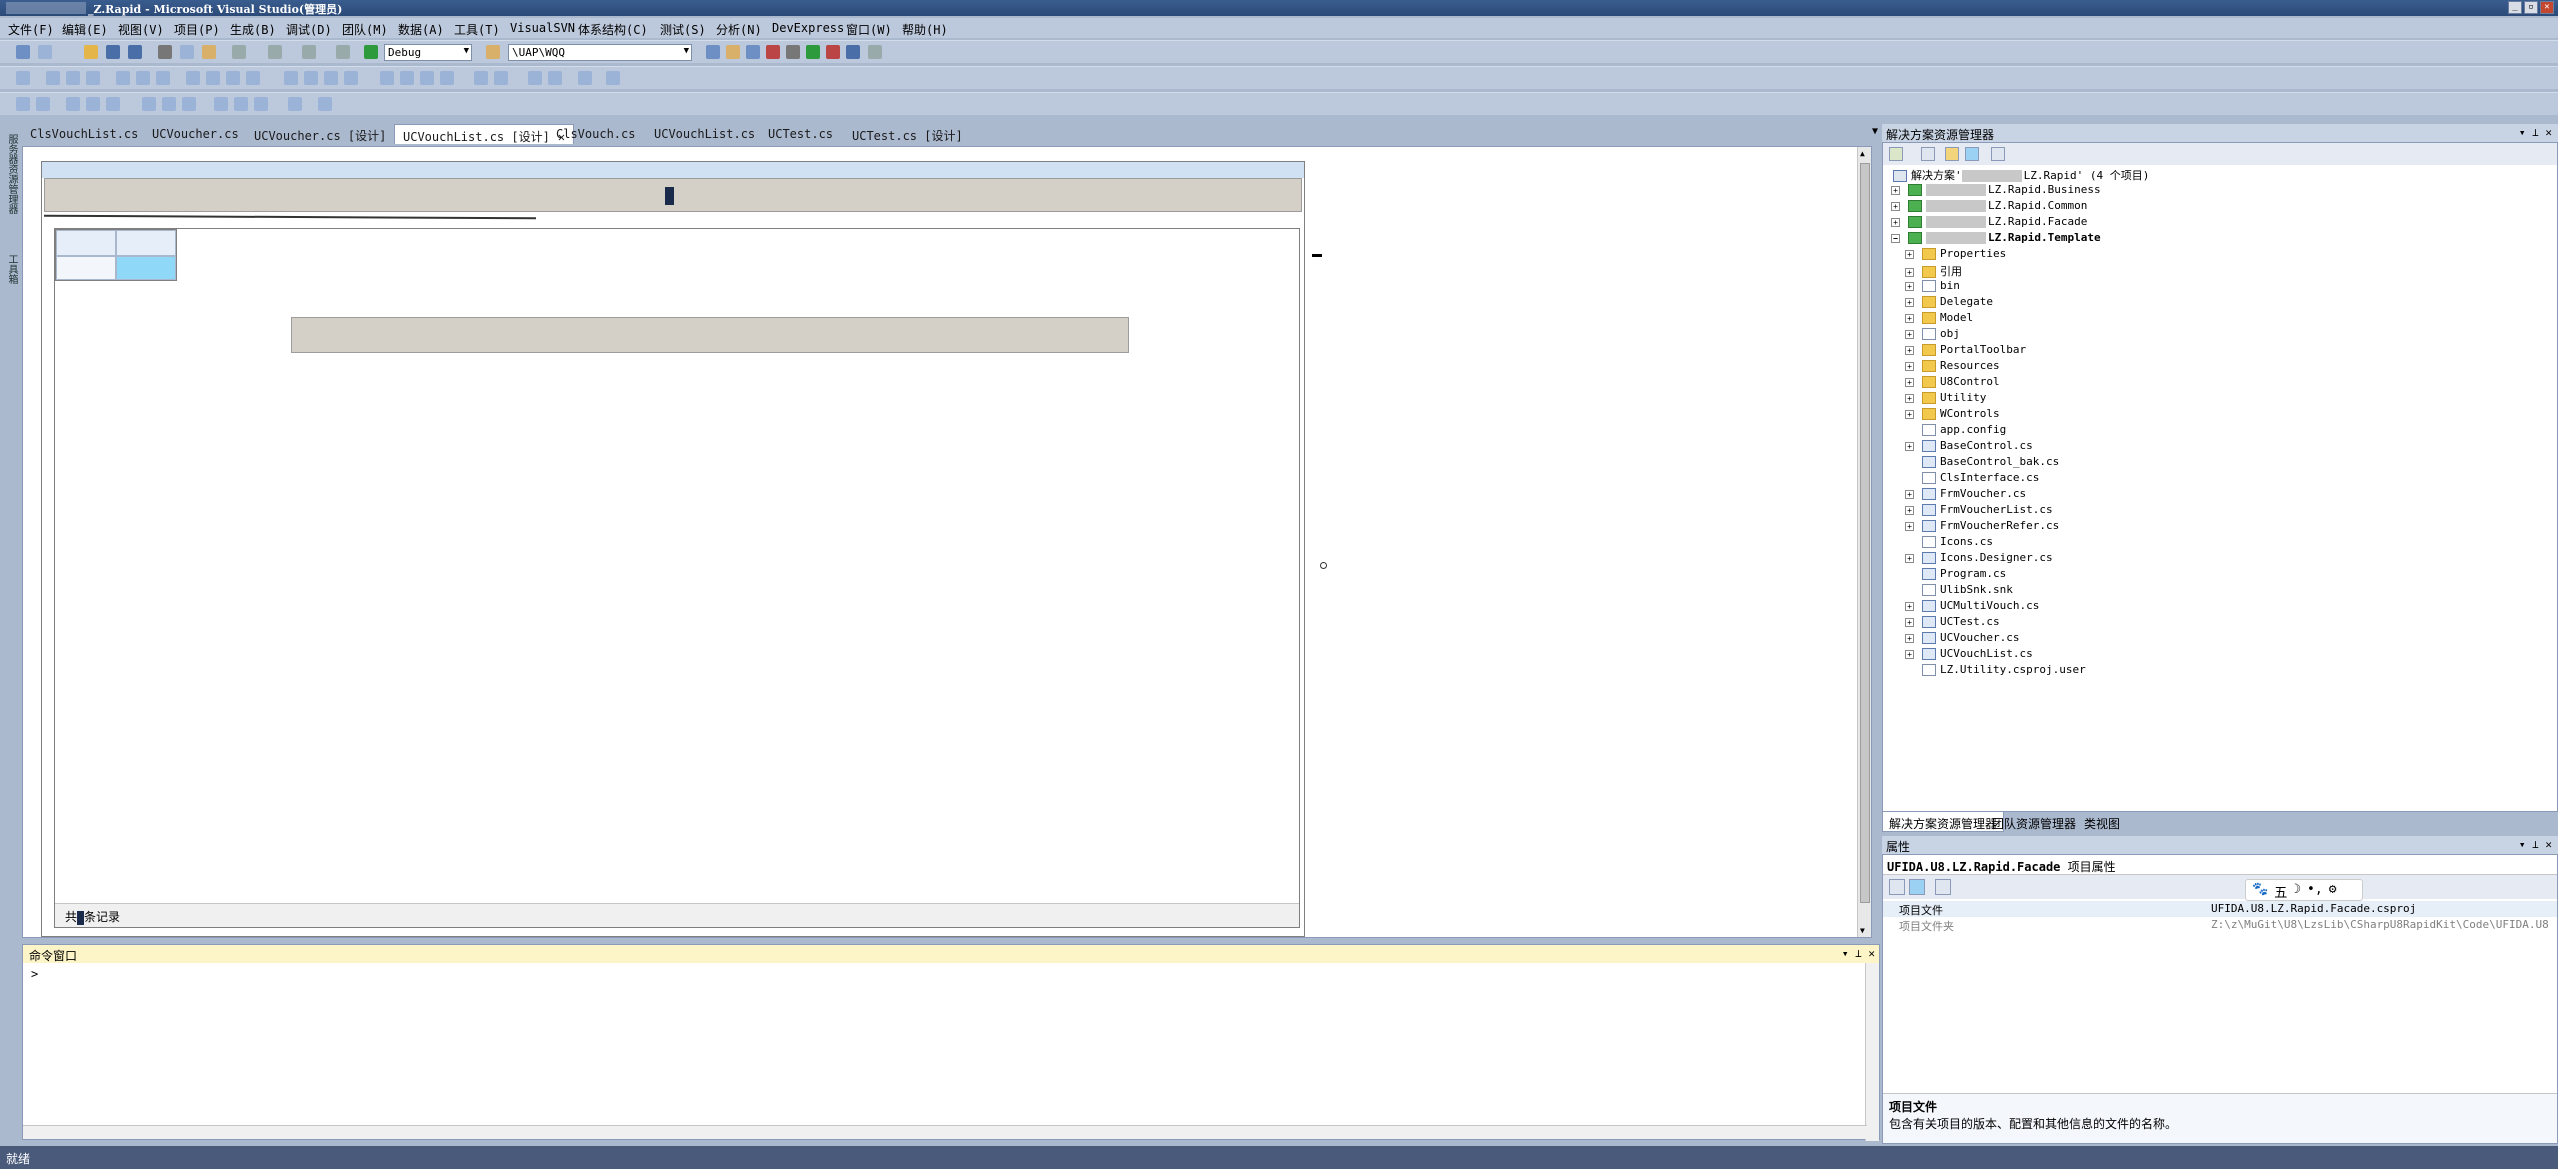 The height and width of the screenshot is (1169, 2558). What do you see at coordinates (241, 104) in the screenshot?
I see `previous-bookmark-icon` at bounding box center [241, 104].